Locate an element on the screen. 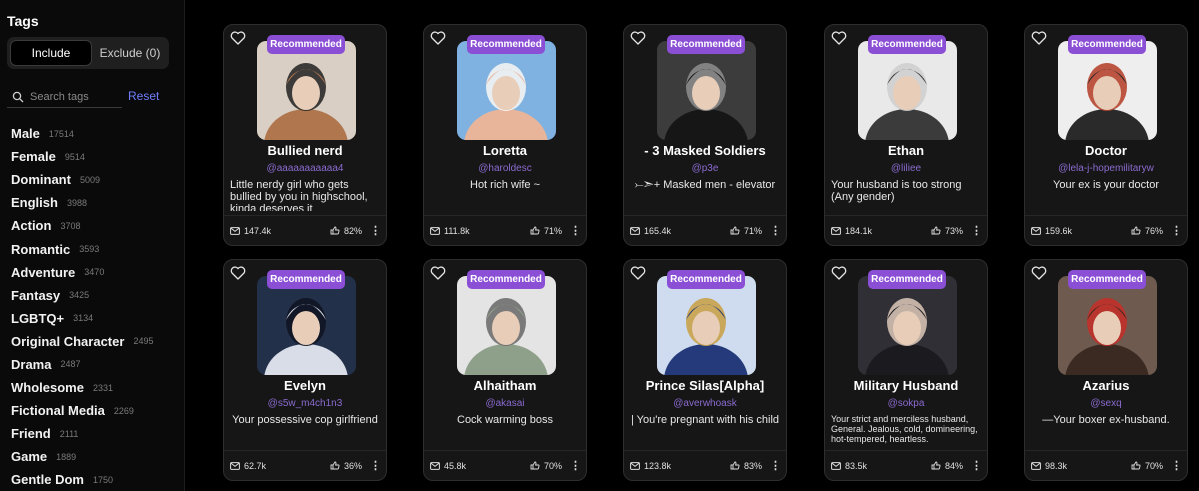  tag-item: Female 9514 is located at coordinates (82, 156).